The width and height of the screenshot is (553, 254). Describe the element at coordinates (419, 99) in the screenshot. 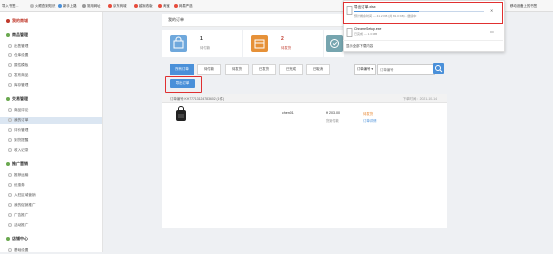

I see `order-time: 下单时间：2021-10-14` at that location.